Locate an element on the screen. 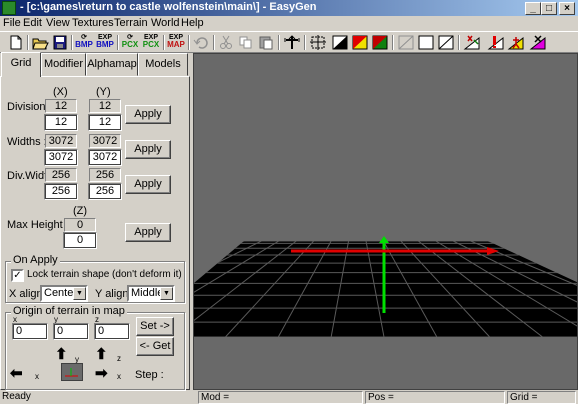 Image resolution: width=578 pixels, height=404 pixels. widths-x-input: 3072 is located at coordinates (61, 157).